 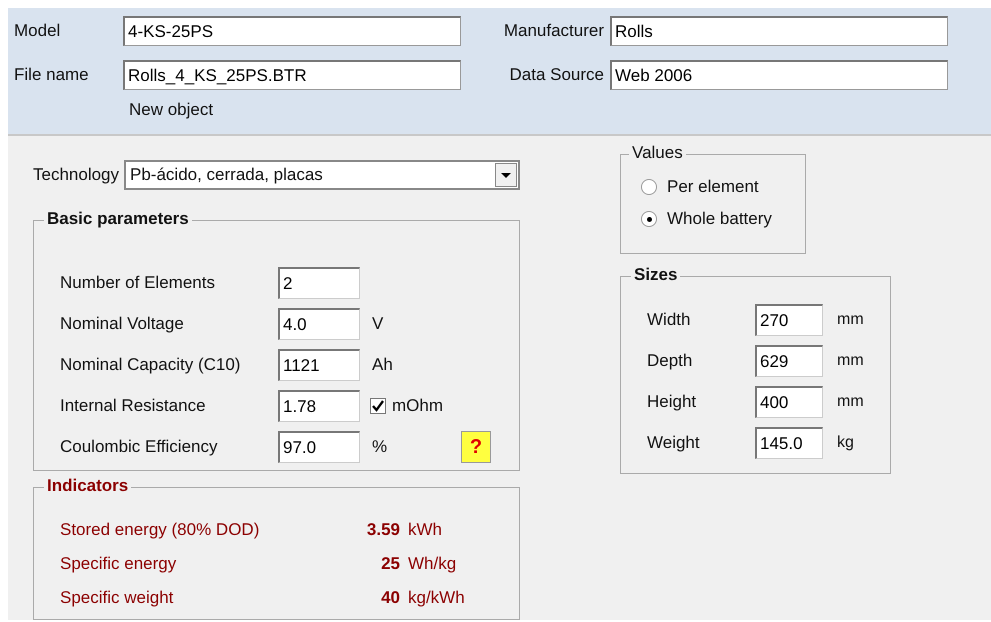 What do you see at coordinates (845, 443) in the screenshot?
I see `unit-label: kg` at bounding box center [845, 443].